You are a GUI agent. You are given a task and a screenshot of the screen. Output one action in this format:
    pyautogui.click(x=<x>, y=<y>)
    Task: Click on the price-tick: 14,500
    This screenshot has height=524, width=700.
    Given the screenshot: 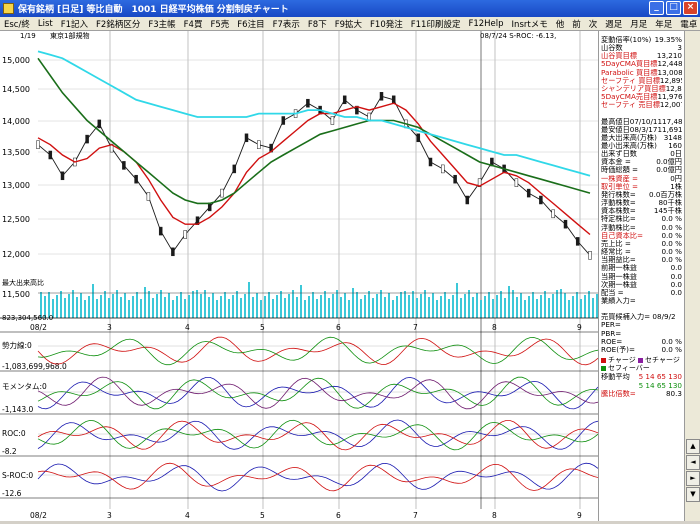 What is the action you would take?
    pyautogui.click(x=16, y=89)
    